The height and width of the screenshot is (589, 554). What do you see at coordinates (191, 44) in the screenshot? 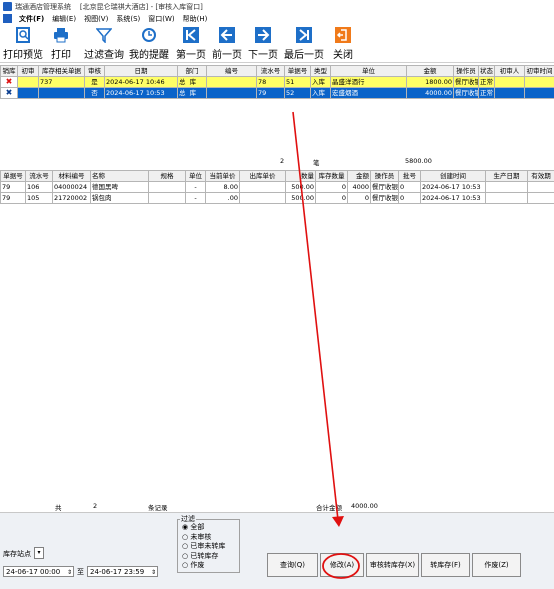
I see `first-page-button: 第一页` at bounding box center [191, 44].